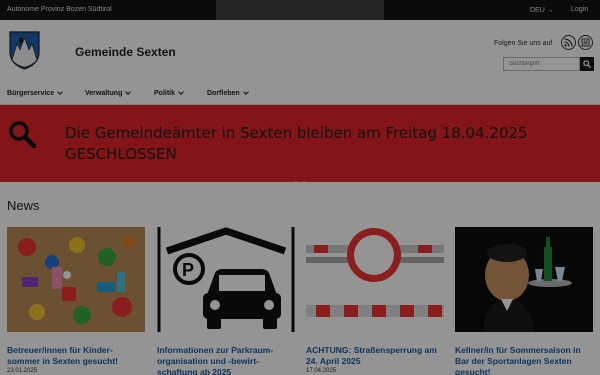 The image size is (600, 375). I want to click on nav-item-dorfleben: Dorfleben, so click(228, 93).